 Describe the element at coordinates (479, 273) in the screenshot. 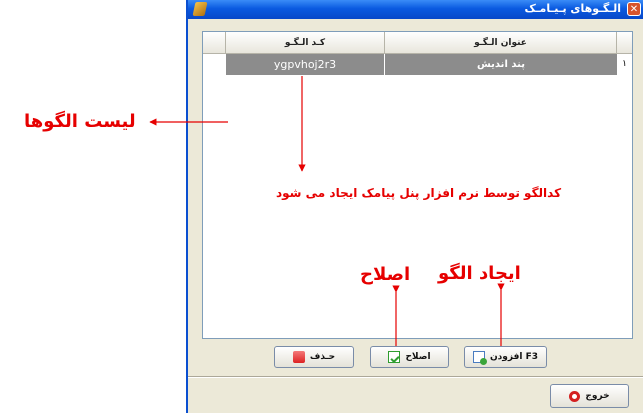

I see `annotation-create-template: ایجاد الگو` at that location.